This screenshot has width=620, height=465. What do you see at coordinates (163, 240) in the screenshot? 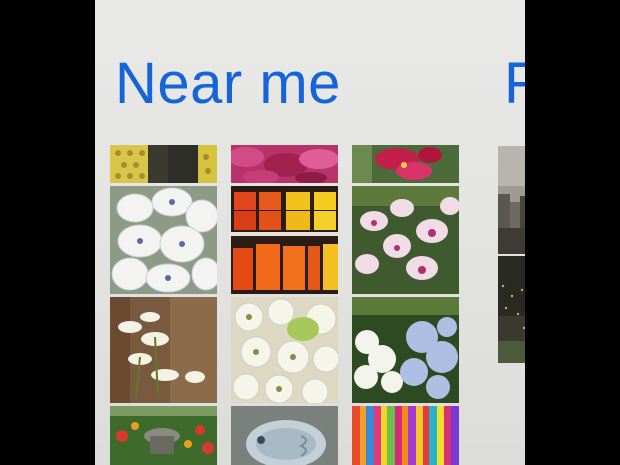
I see `photo-tile-white-clematis` at bounding box center [163, 240].